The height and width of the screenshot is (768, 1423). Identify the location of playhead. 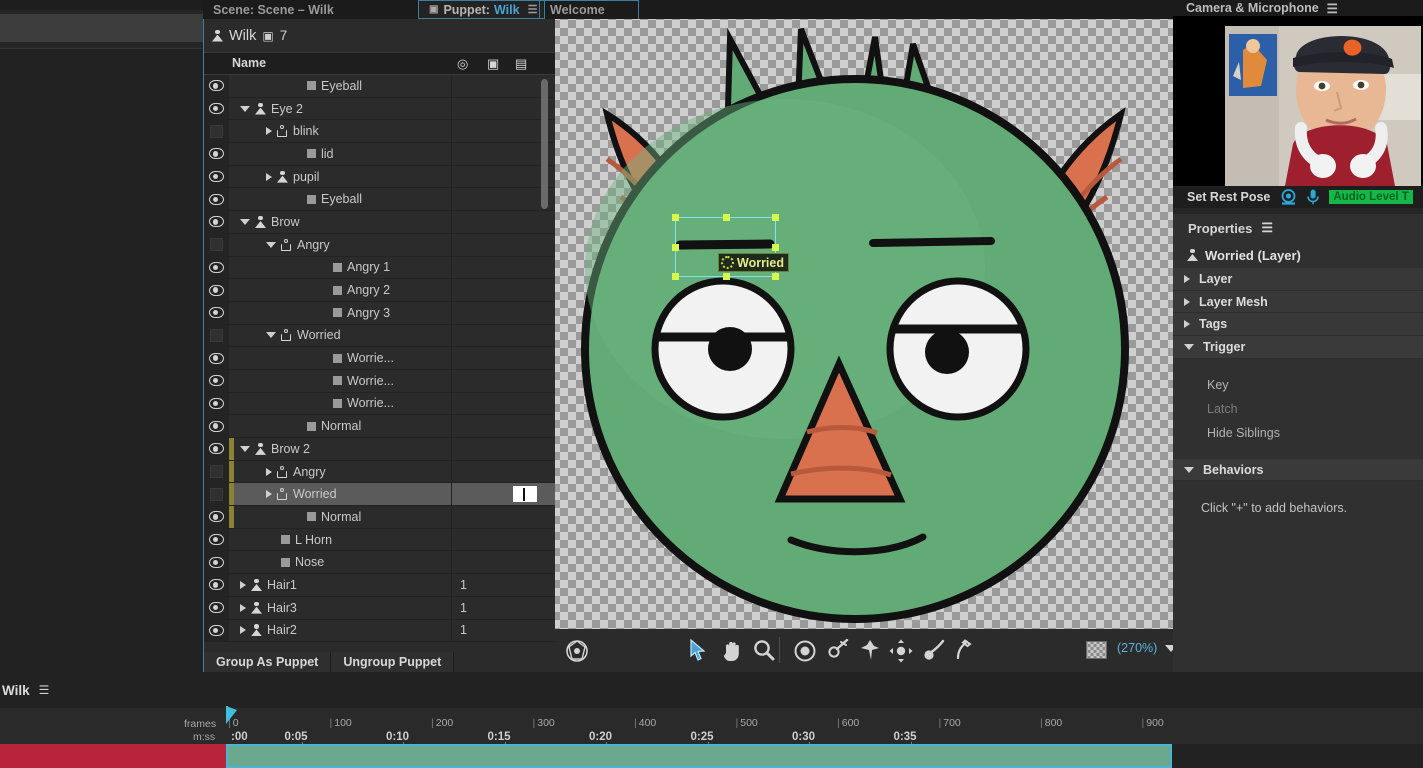
(231, 715).